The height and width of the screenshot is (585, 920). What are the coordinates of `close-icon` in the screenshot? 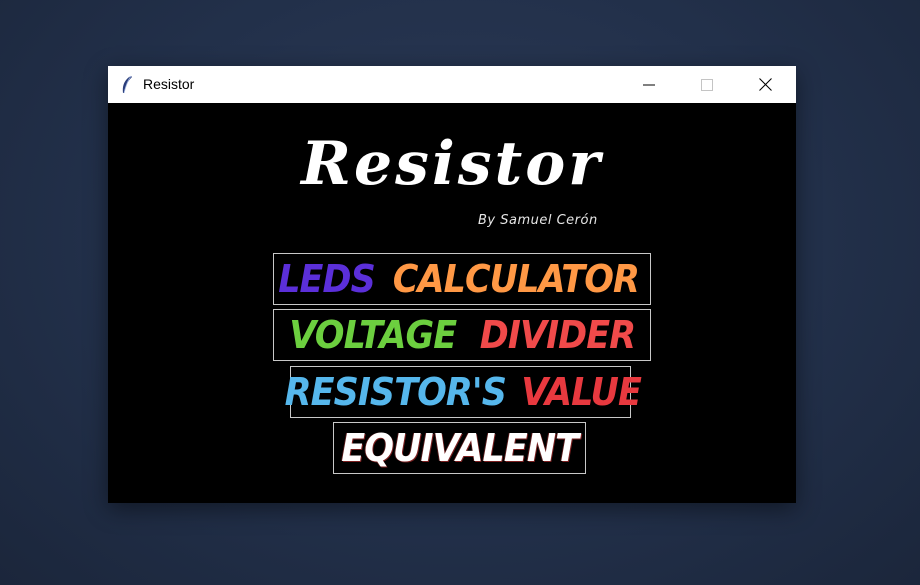 It's located at (765, 84).